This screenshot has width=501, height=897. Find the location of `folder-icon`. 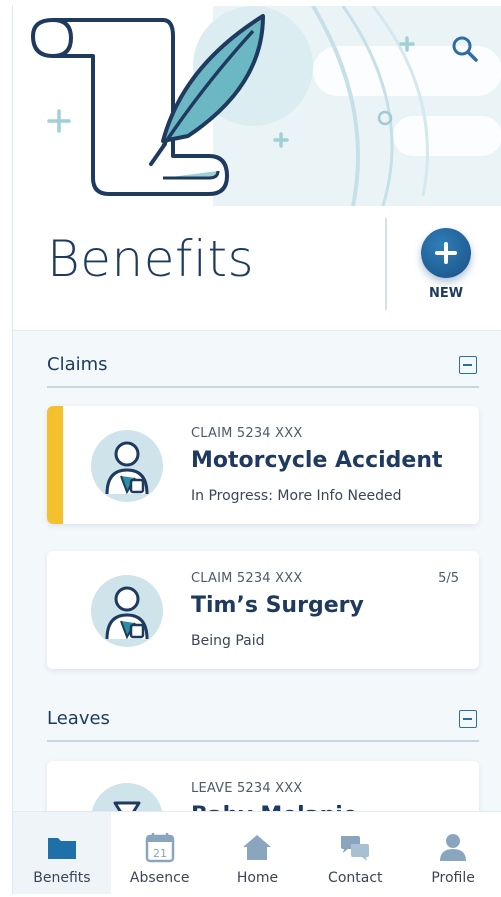

folder-icon is located at coordinates (61, 848).